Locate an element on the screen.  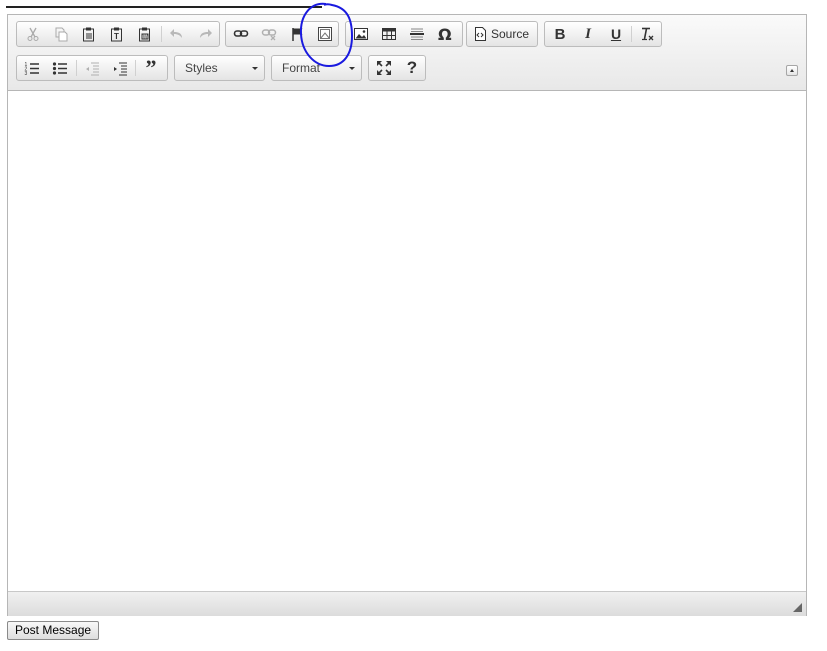
table-icon is located at coordinates (389, 34).